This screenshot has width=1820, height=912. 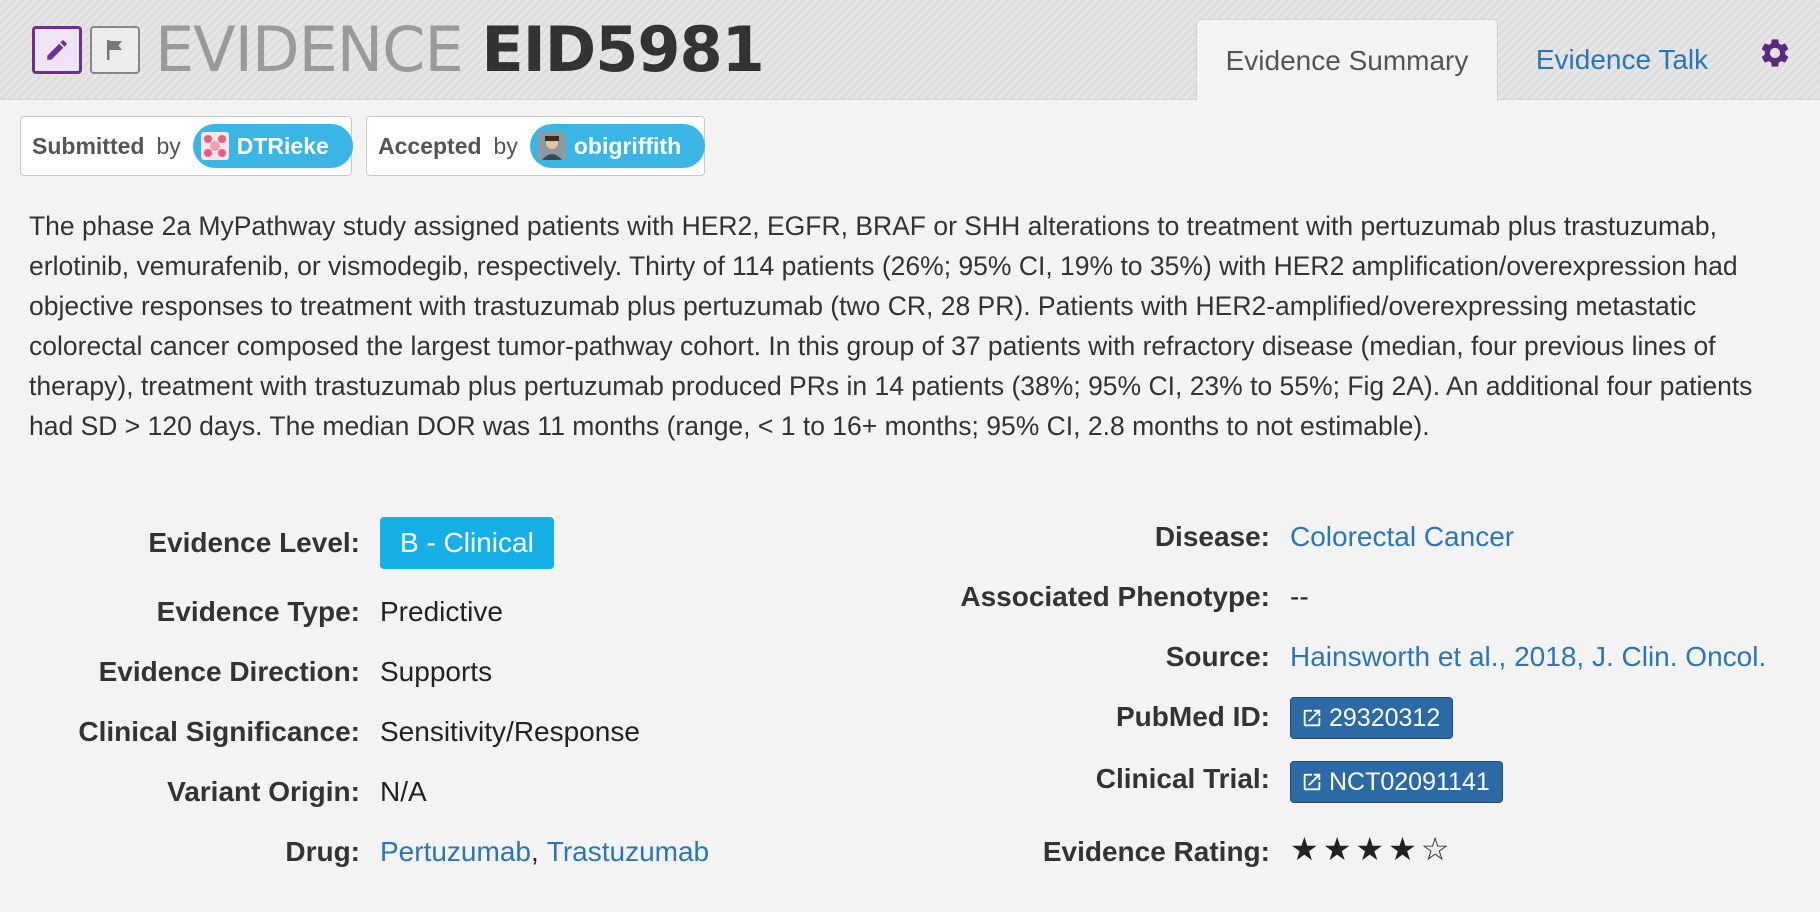 What do you see at coordinates (180, 852) in the screenshot?
I see `drug-row: Drug:` at bounding box center [180, 852].